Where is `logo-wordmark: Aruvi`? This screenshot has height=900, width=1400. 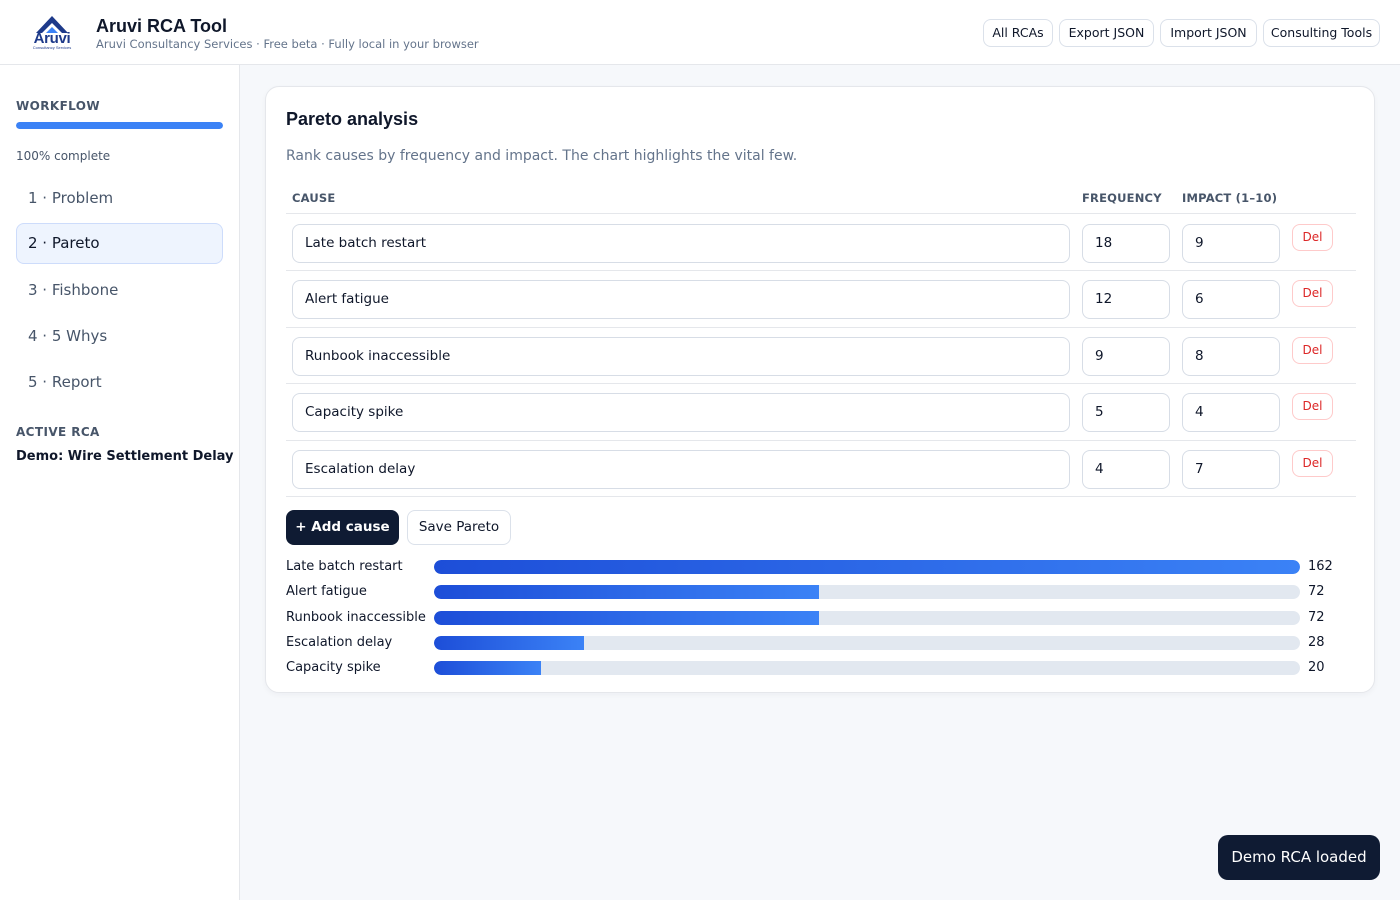 logo-wordmark: Aruvi is located at coordinates (52, 38).